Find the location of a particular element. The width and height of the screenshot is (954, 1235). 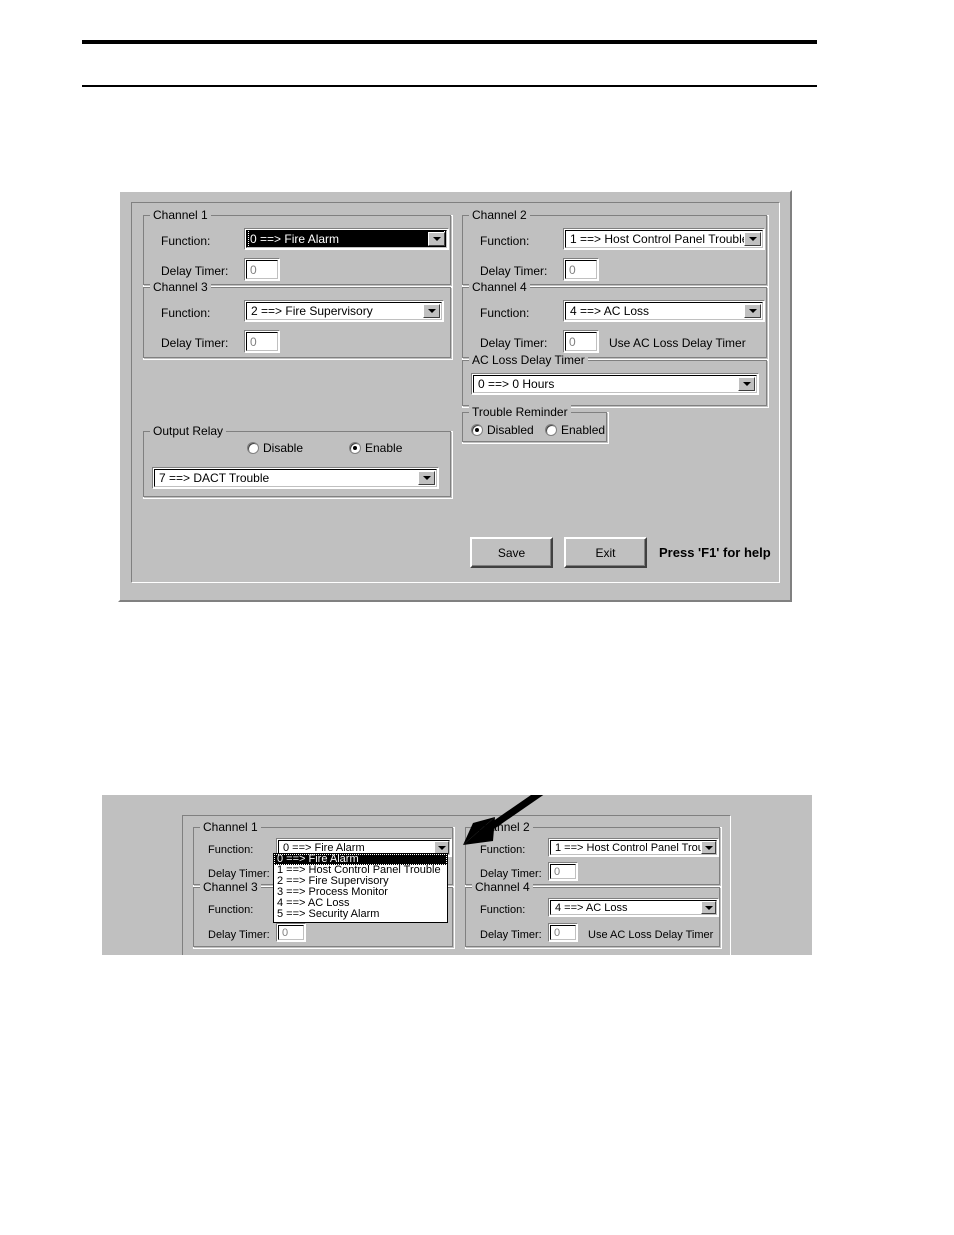

channel-4-delay-timer-value: 0 is located at coordinates (572, 341).